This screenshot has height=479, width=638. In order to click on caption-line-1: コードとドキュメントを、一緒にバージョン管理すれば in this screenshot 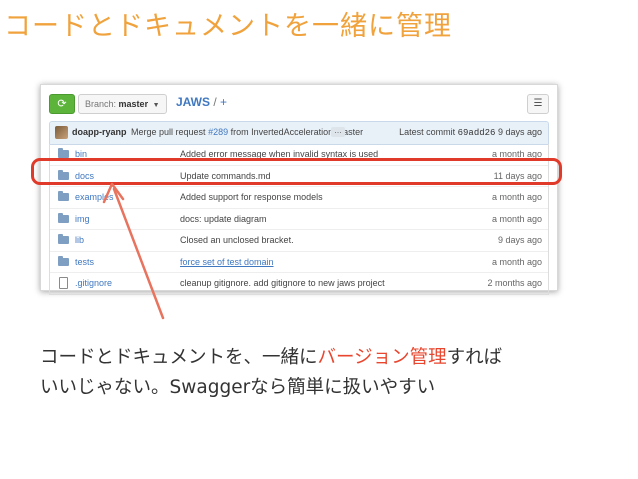, I will do `click(271, 358)`.